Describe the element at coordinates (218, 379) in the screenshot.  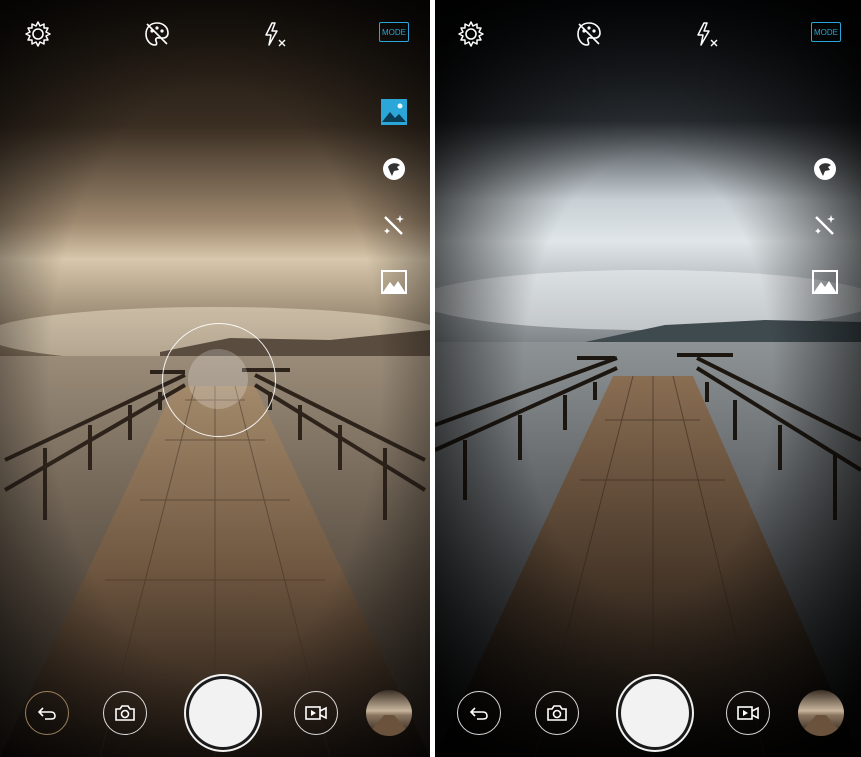
I see `focus-indicator-center` at that location.